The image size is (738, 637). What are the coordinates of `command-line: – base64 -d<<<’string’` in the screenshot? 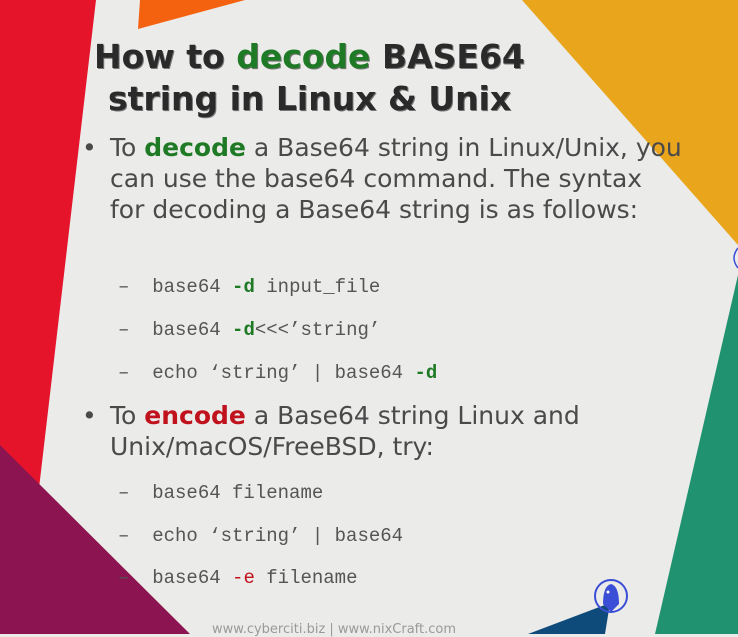 It's located at (249, 330).